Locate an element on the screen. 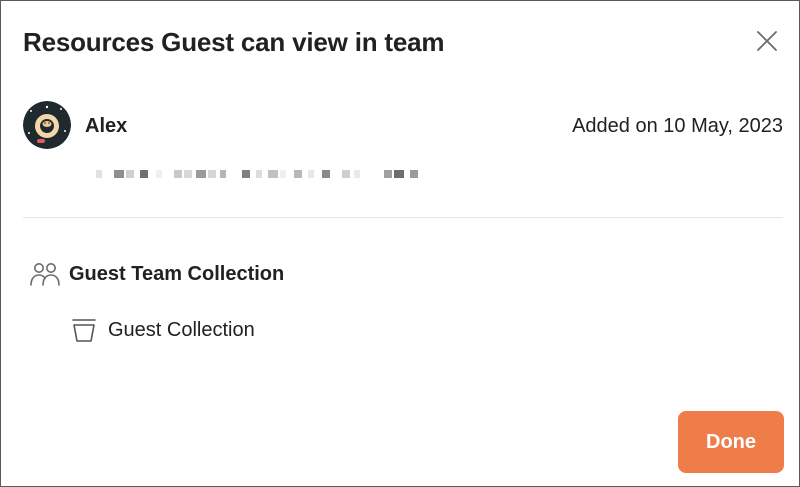 The width and height of the screenshot is (800, 487). divider is located at coordinates (403, 217).